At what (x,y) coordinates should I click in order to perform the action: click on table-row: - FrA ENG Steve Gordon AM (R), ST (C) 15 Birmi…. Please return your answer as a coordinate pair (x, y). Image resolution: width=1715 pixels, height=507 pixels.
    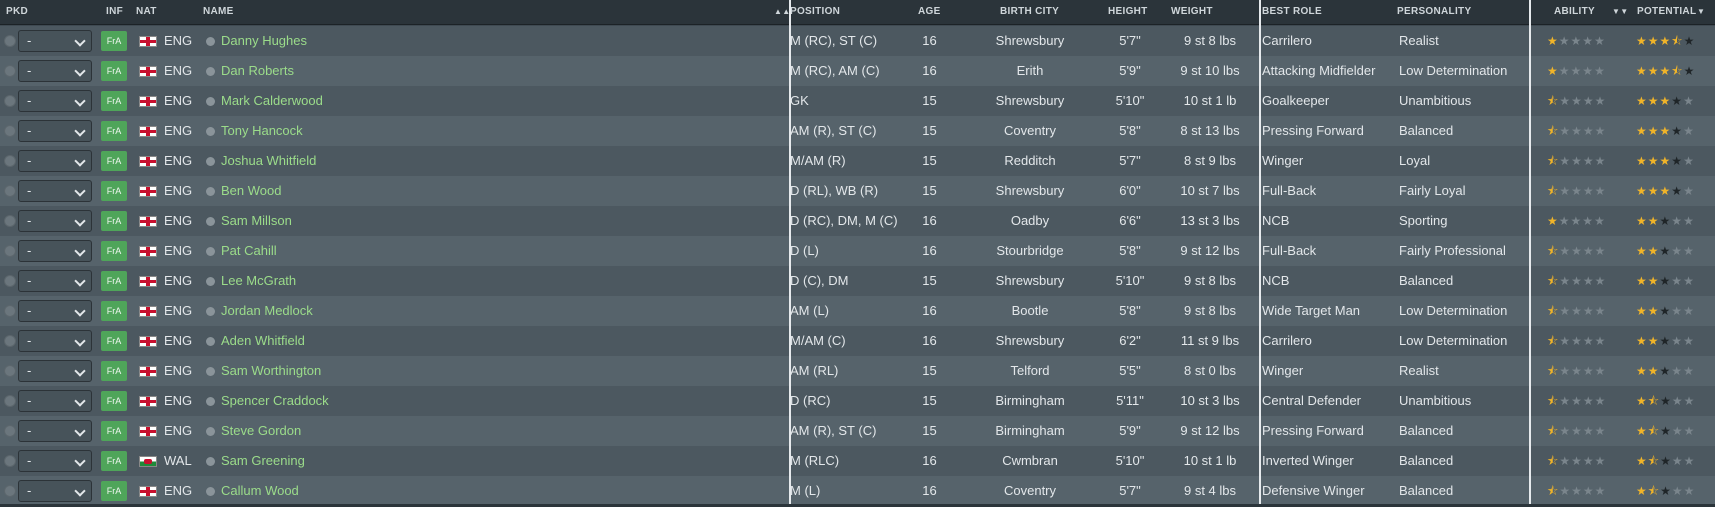
    Looking at the image, I should click on (857, 431).